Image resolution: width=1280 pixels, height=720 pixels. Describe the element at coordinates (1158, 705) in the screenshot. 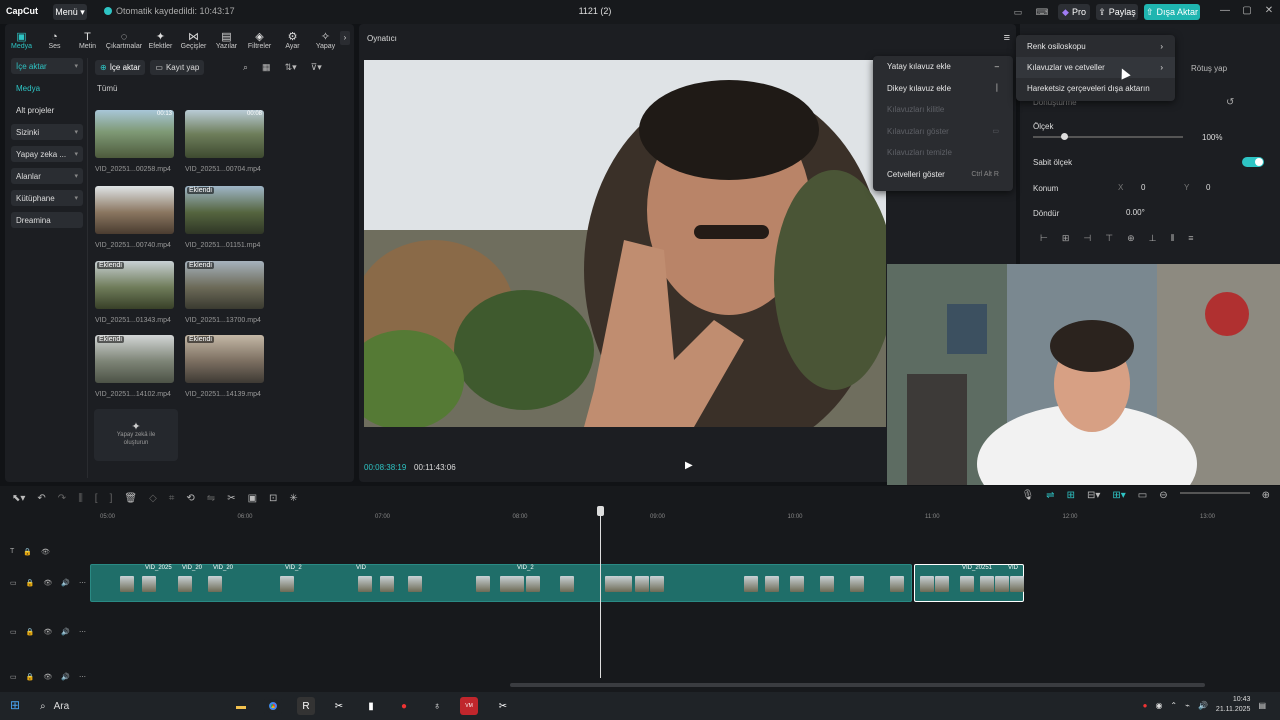

I see `tray-app-icon: ◉` at that location.